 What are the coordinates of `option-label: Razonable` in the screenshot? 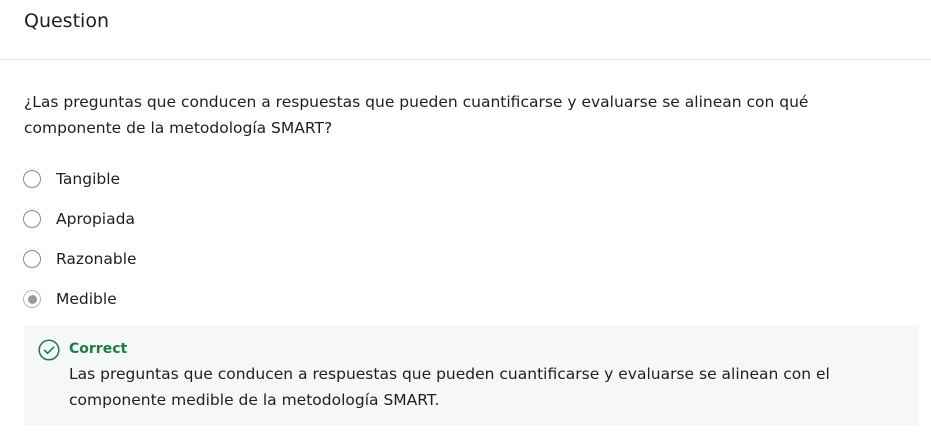 It's located at (96, 259).